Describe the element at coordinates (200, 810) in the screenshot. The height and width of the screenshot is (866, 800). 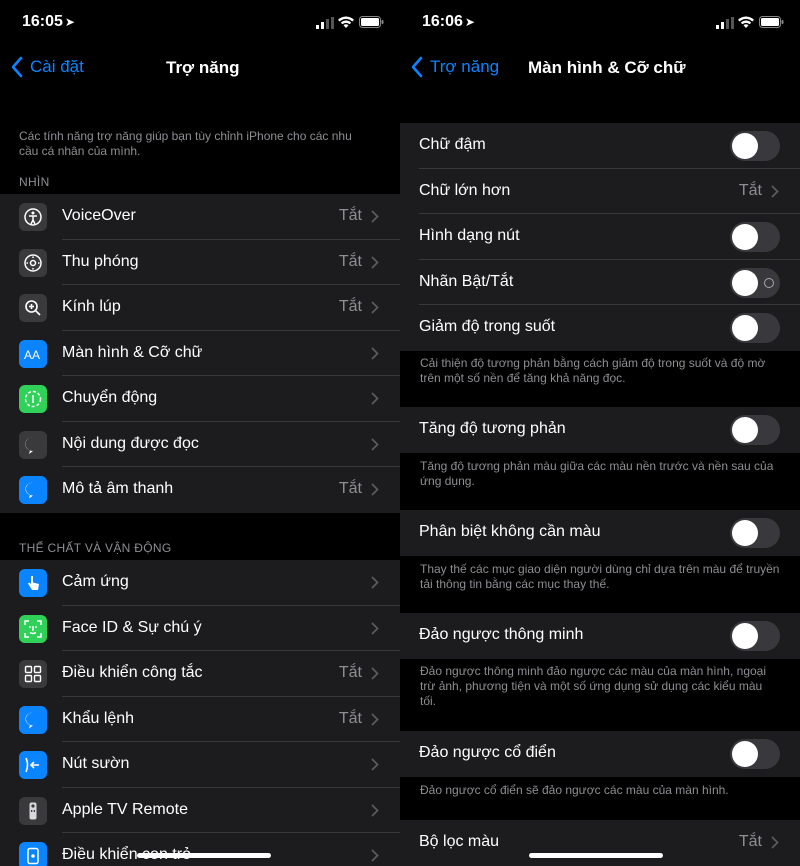
I see `list-item-apple-tv-remote: Apple TV Remote` at that location.